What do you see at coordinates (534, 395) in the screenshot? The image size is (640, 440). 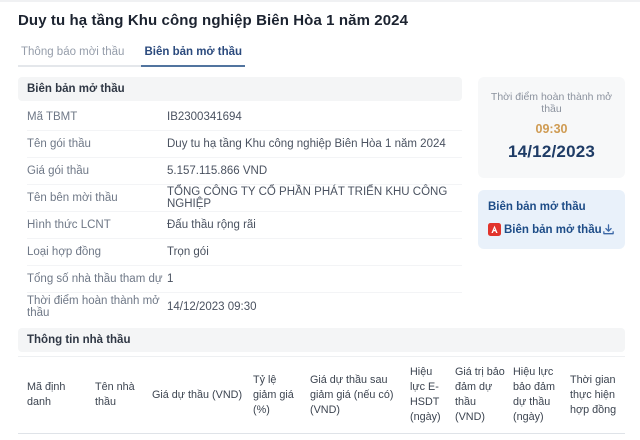 I see `col-hieu-luc-bao-dam: Hiệu lực bảo đảm dự thầu (ngày)` at bounding box center [534, 395].